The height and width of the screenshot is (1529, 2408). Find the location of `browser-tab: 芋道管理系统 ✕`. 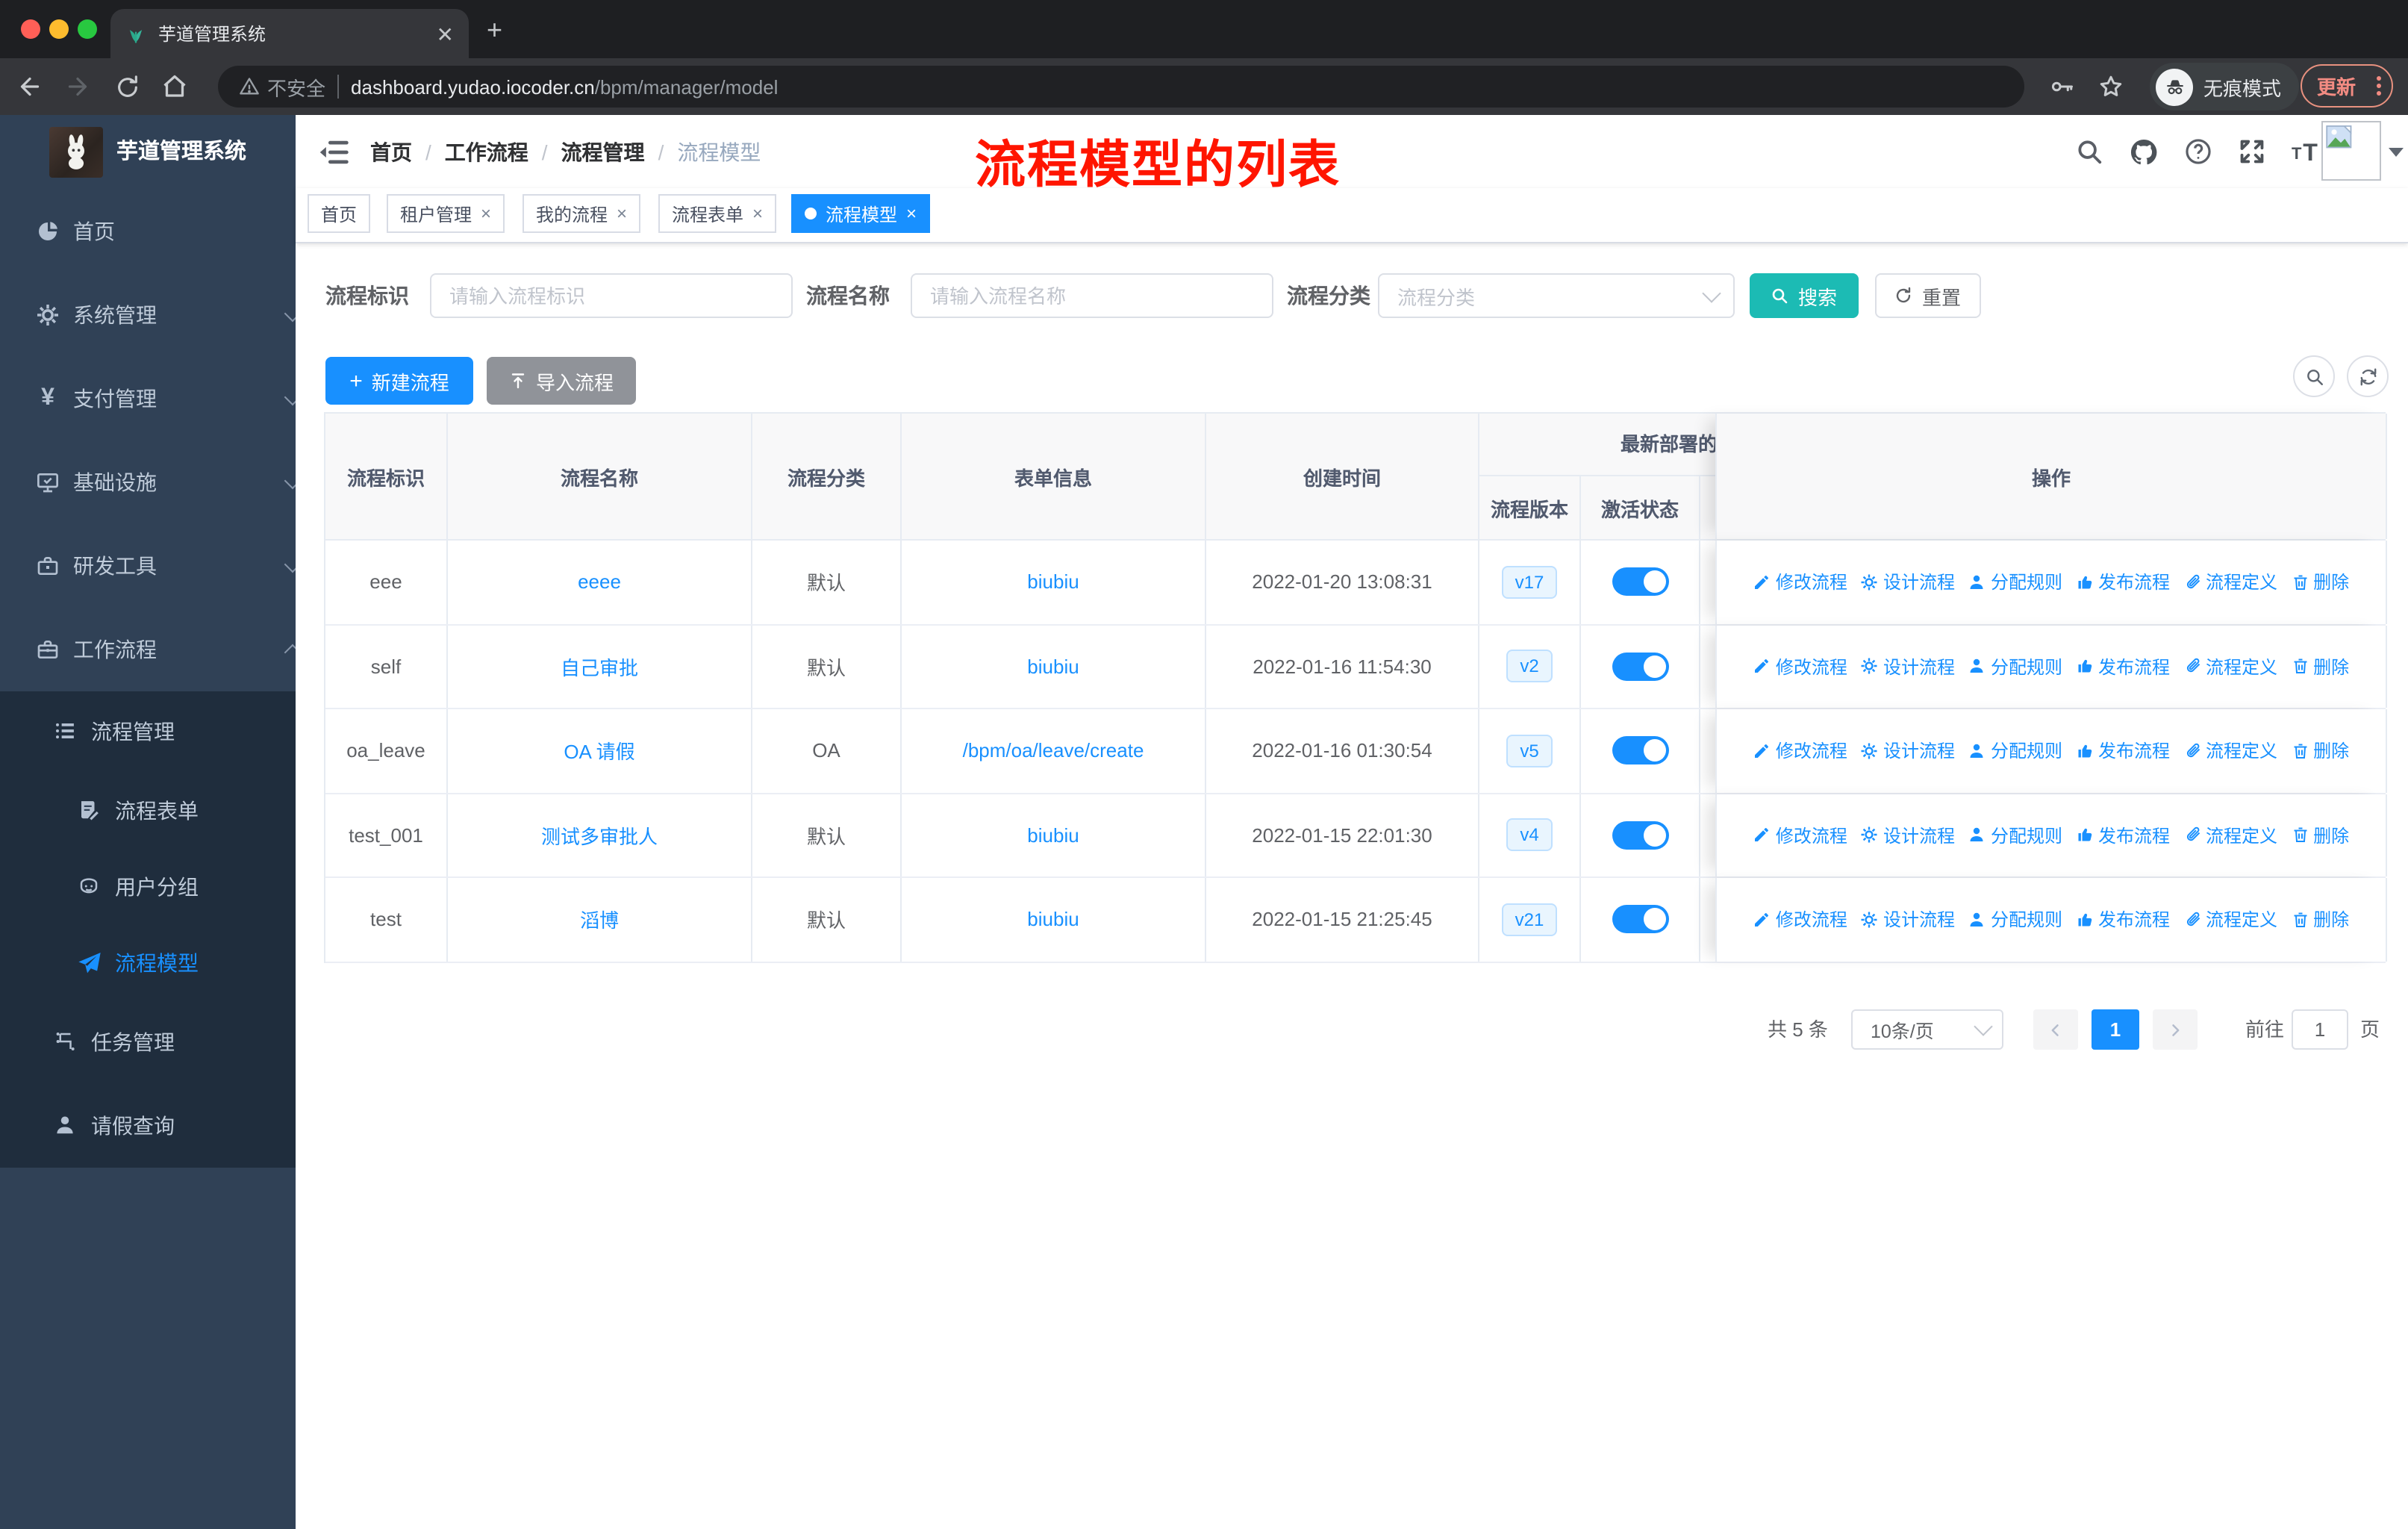

browser-tab: 芋道管理系统 ✕ is located at coordinates (289, 33).